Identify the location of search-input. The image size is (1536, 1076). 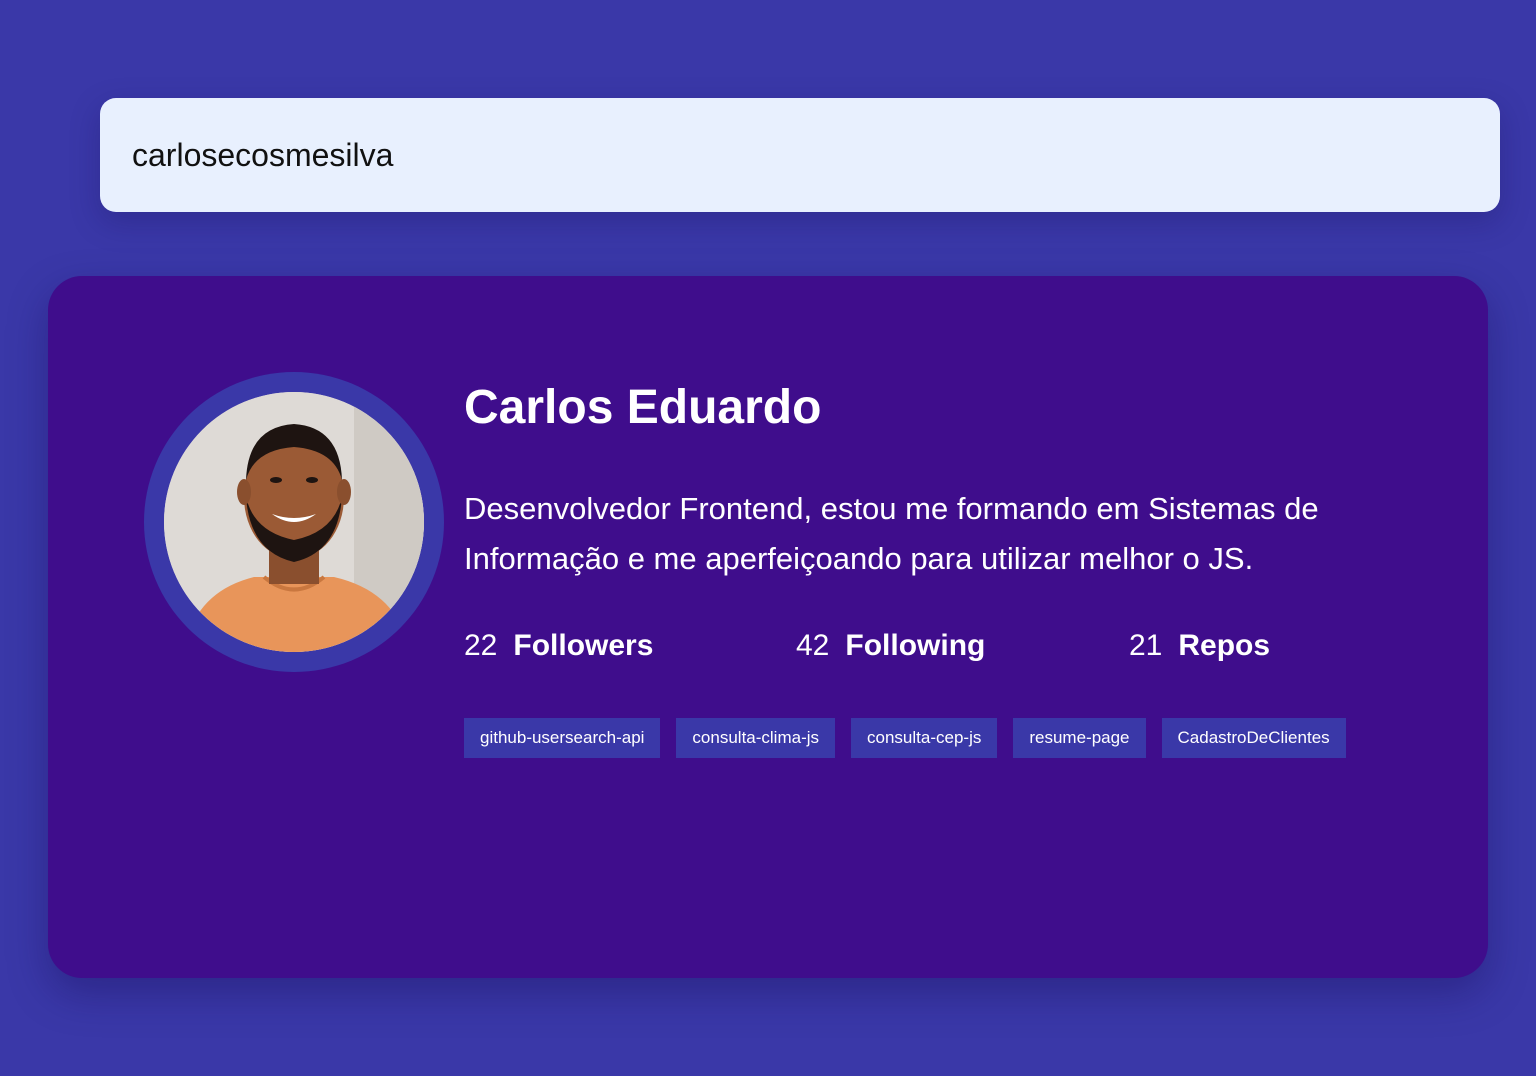
(800, 155).